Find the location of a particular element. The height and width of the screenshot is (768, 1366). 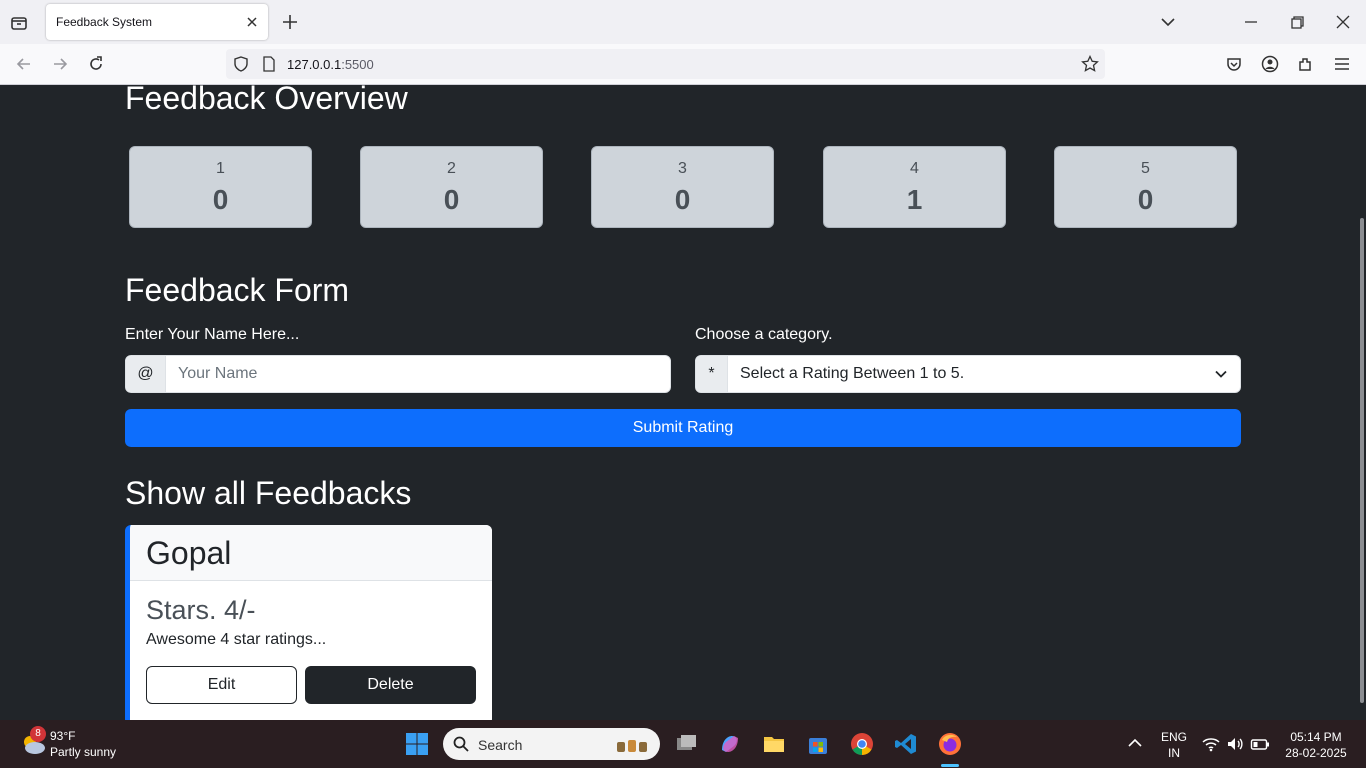

feedbacks-title: Show all Feedbacks is located at coordinates (268, 493).